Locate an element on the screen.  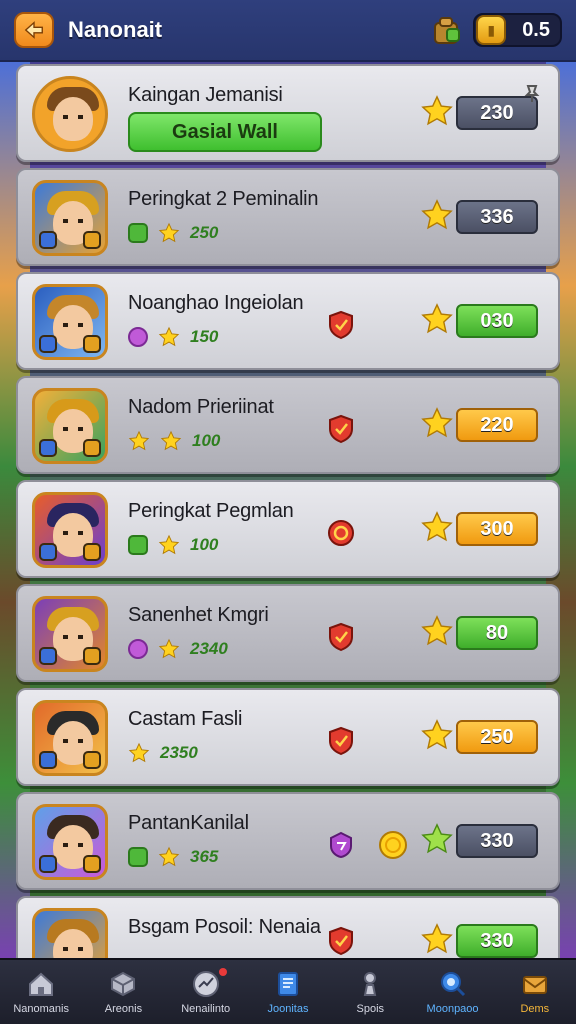
leaderboard-row: Kaingan Jemanisi Gasial Wall 230 is located at coordinates (288, 113).